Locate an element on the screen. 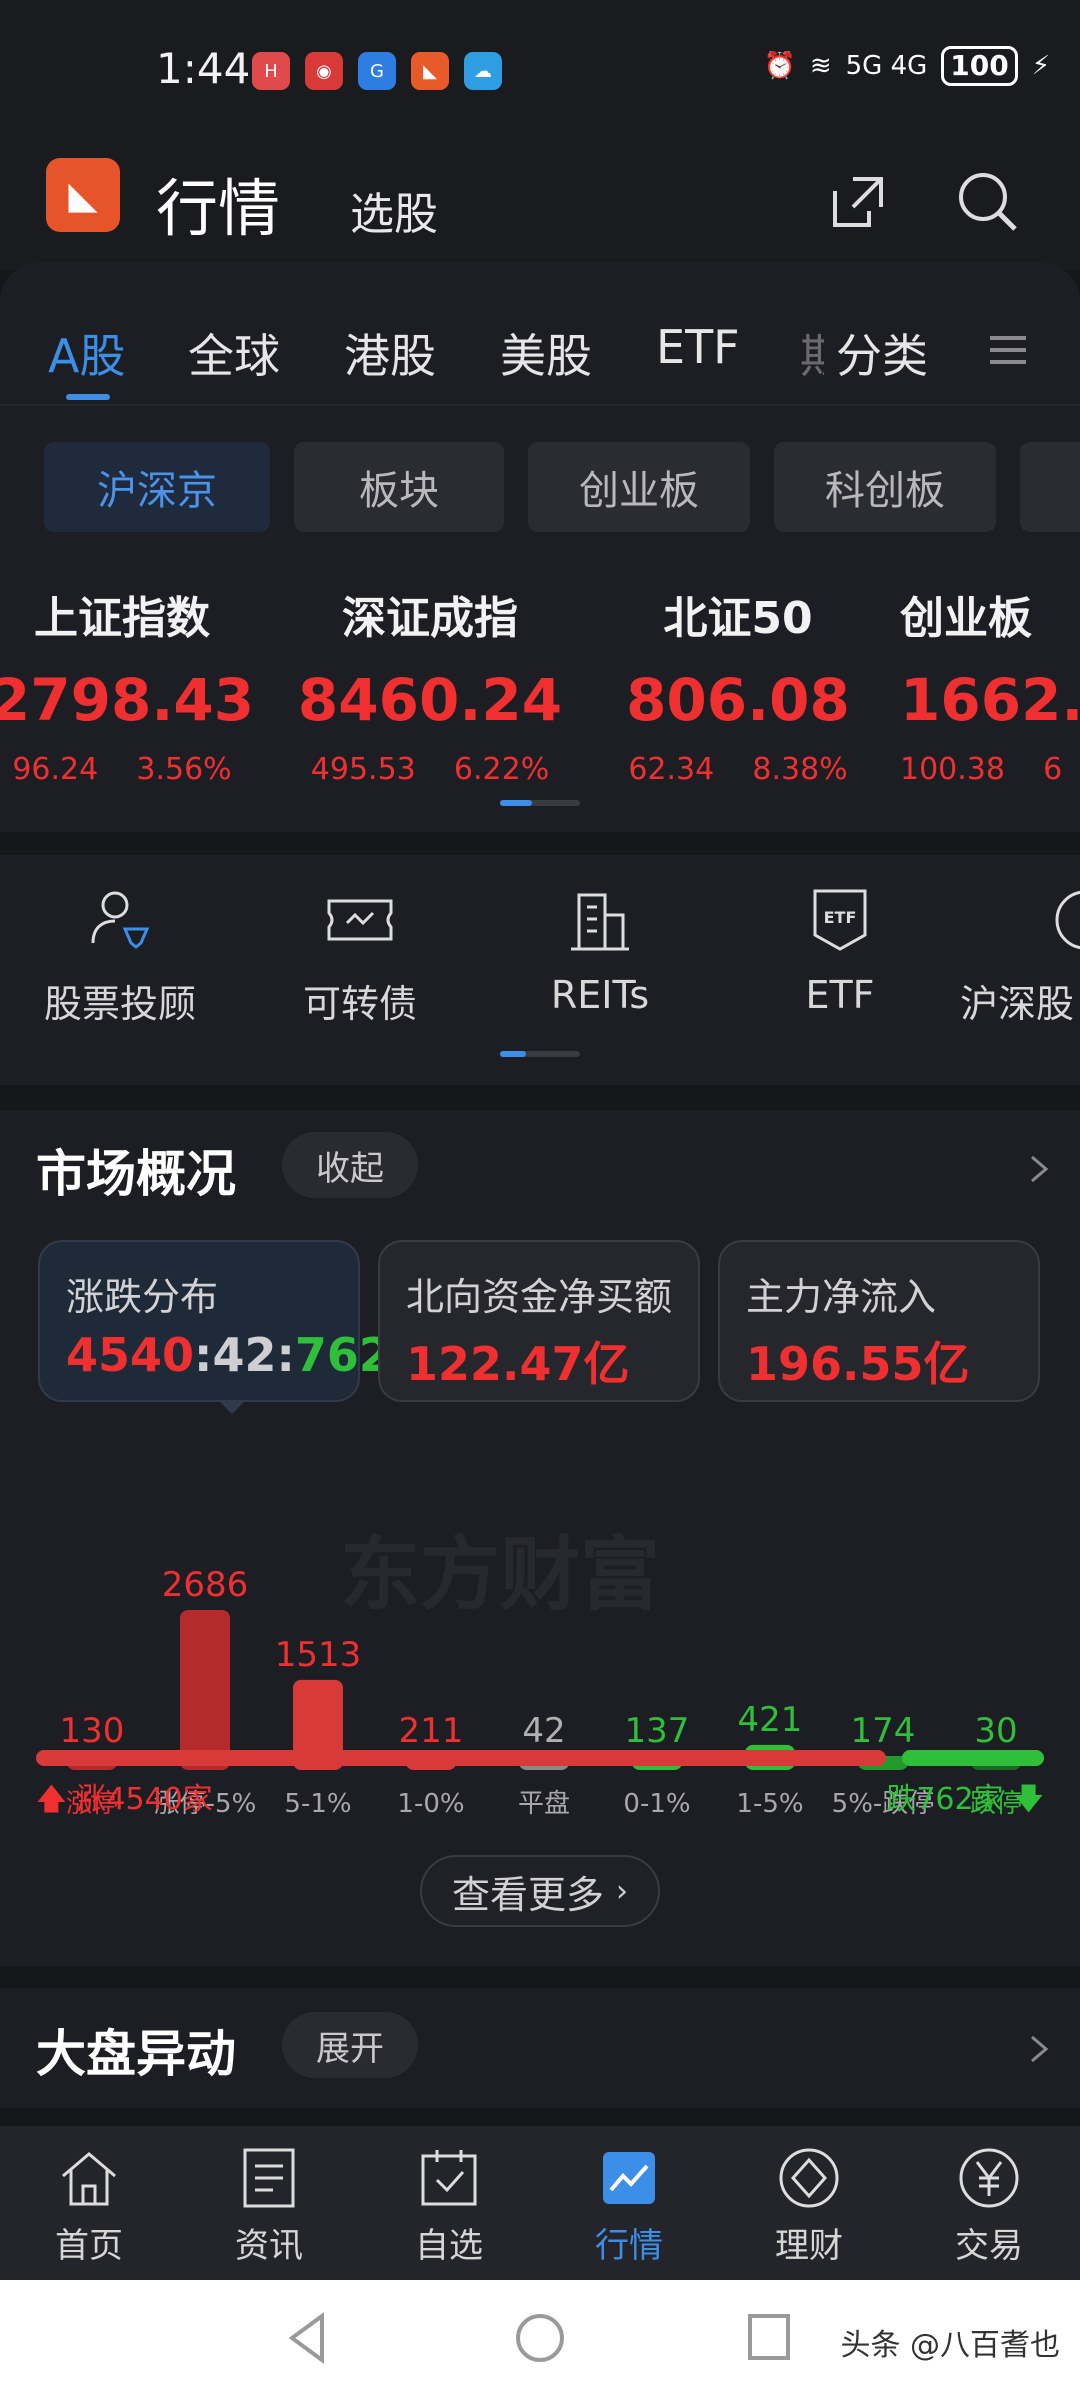 Image resolution: width=1080 pixels, height=2400 pixels. nav-market: 行情 is located at coordinates (629, 2206).